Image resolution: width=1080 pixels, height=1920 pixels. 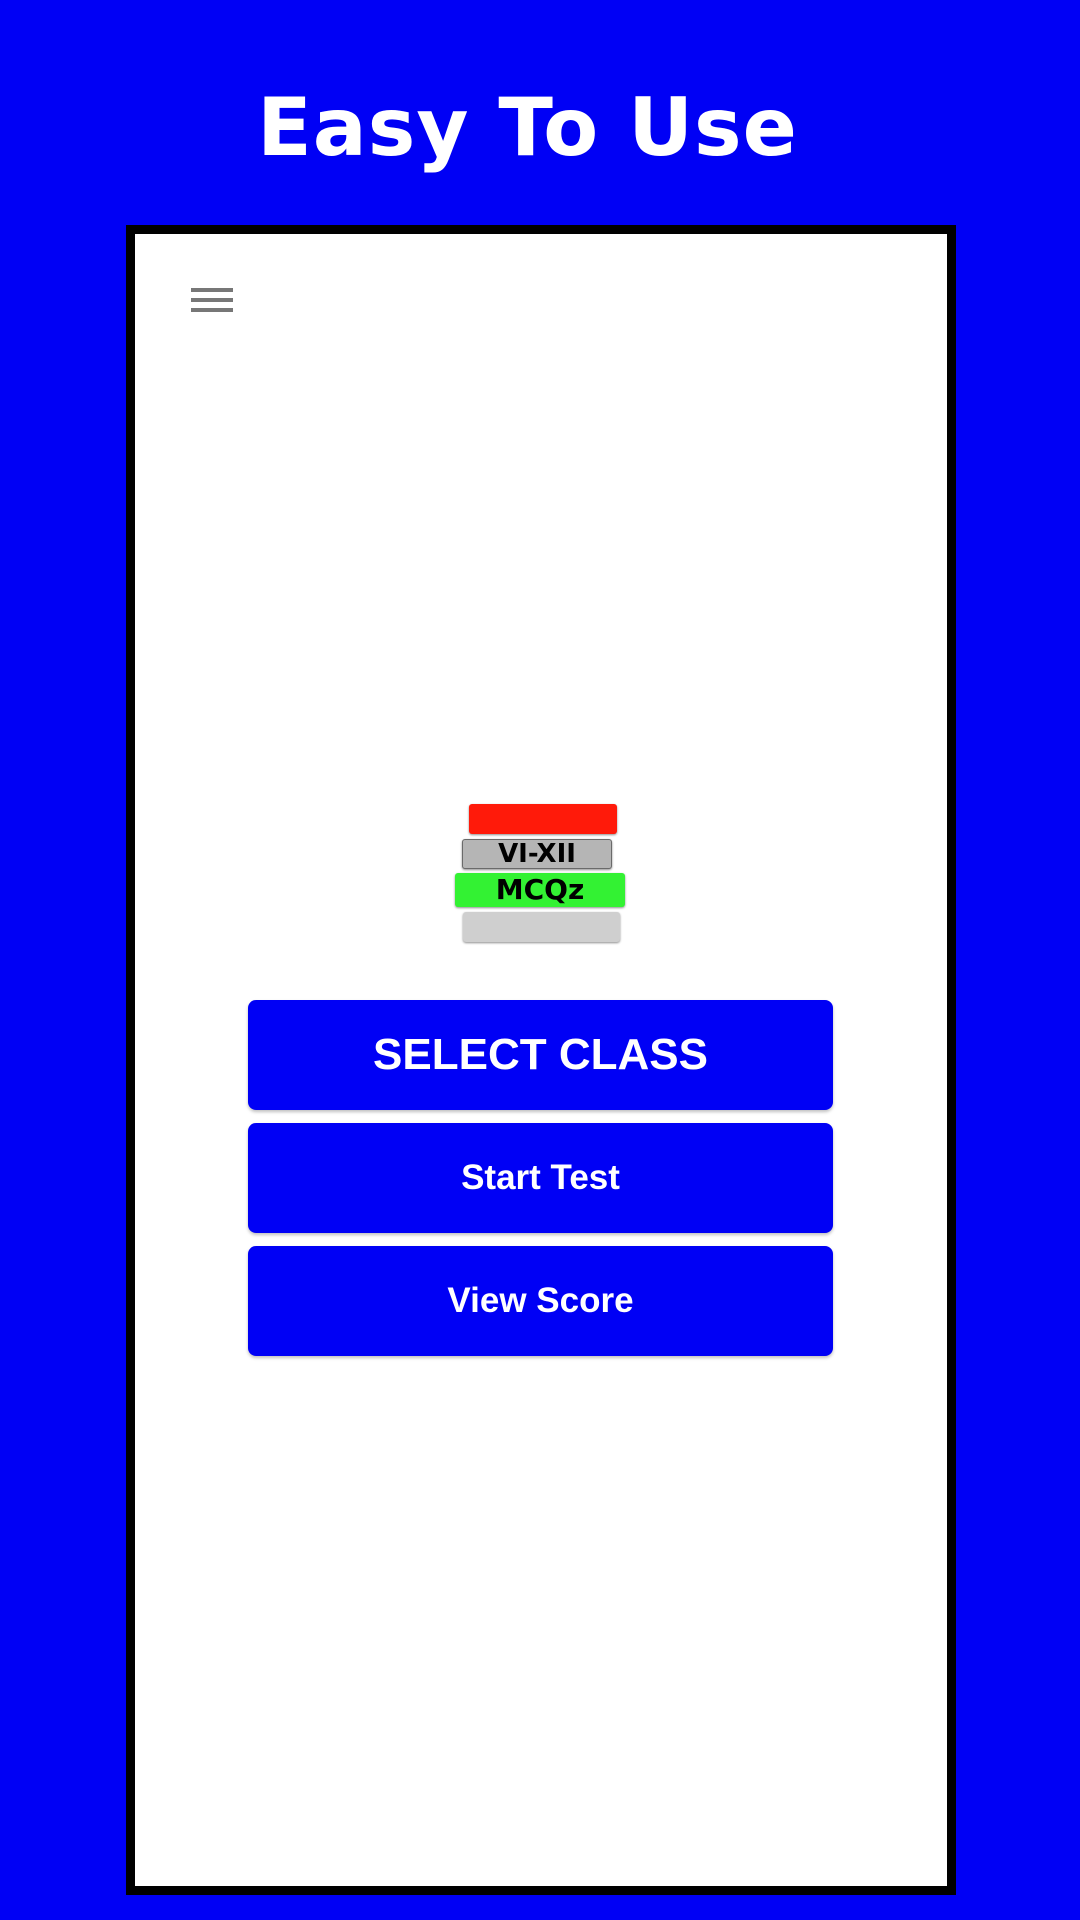 I want to click on logo-light-block, so click(x=541, y=927).